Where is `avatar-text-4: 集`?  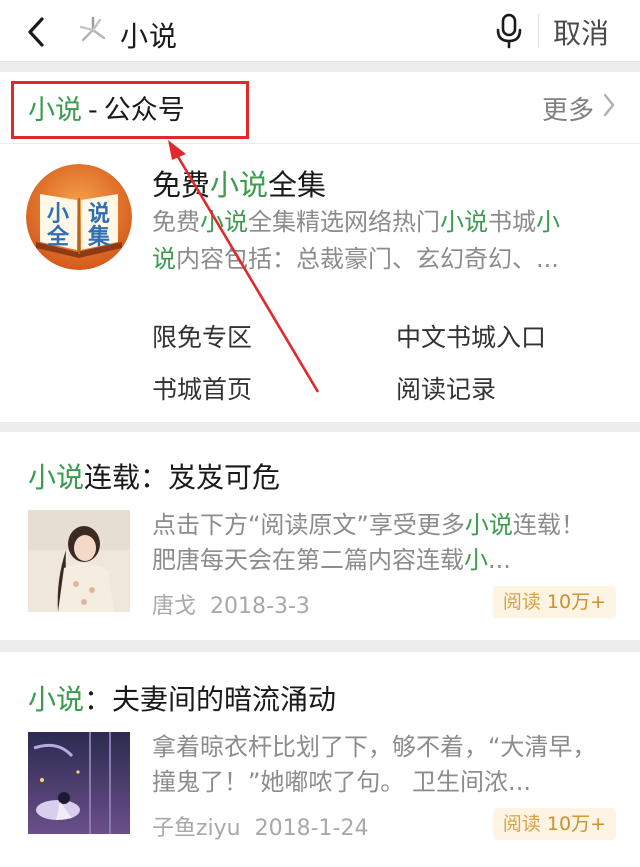 avatar-text-4: 集 is located at coordinates (99, 237).